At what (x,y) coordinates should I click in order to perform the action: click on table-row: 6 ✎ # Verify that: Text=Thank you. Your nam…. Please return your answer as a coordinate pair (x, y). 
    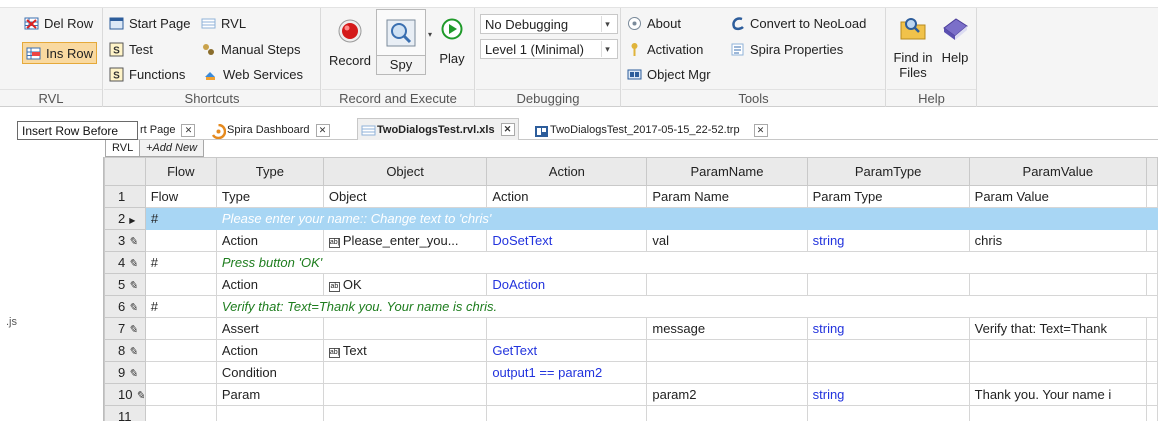
    Looking at the image, I should click on (631, 306).